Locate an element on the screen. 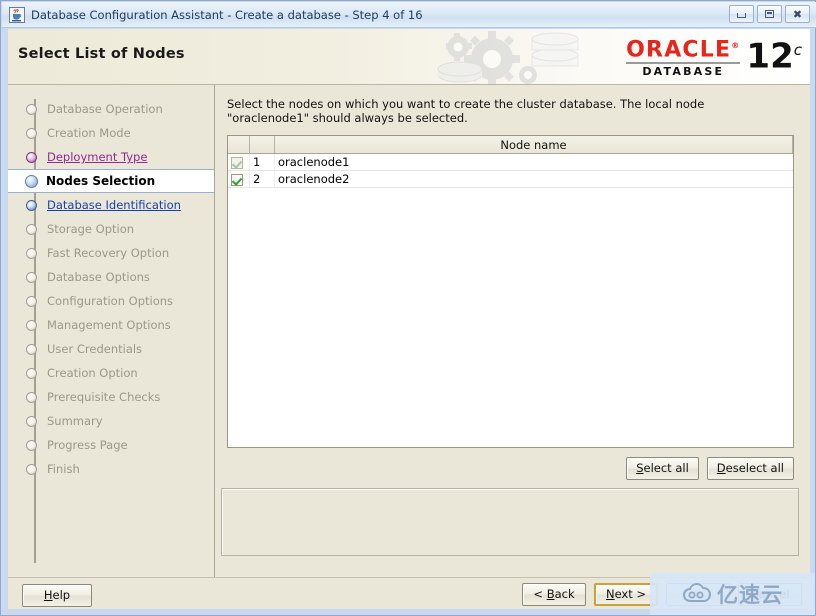  maximize-icon is located at coordinates (769, 14).